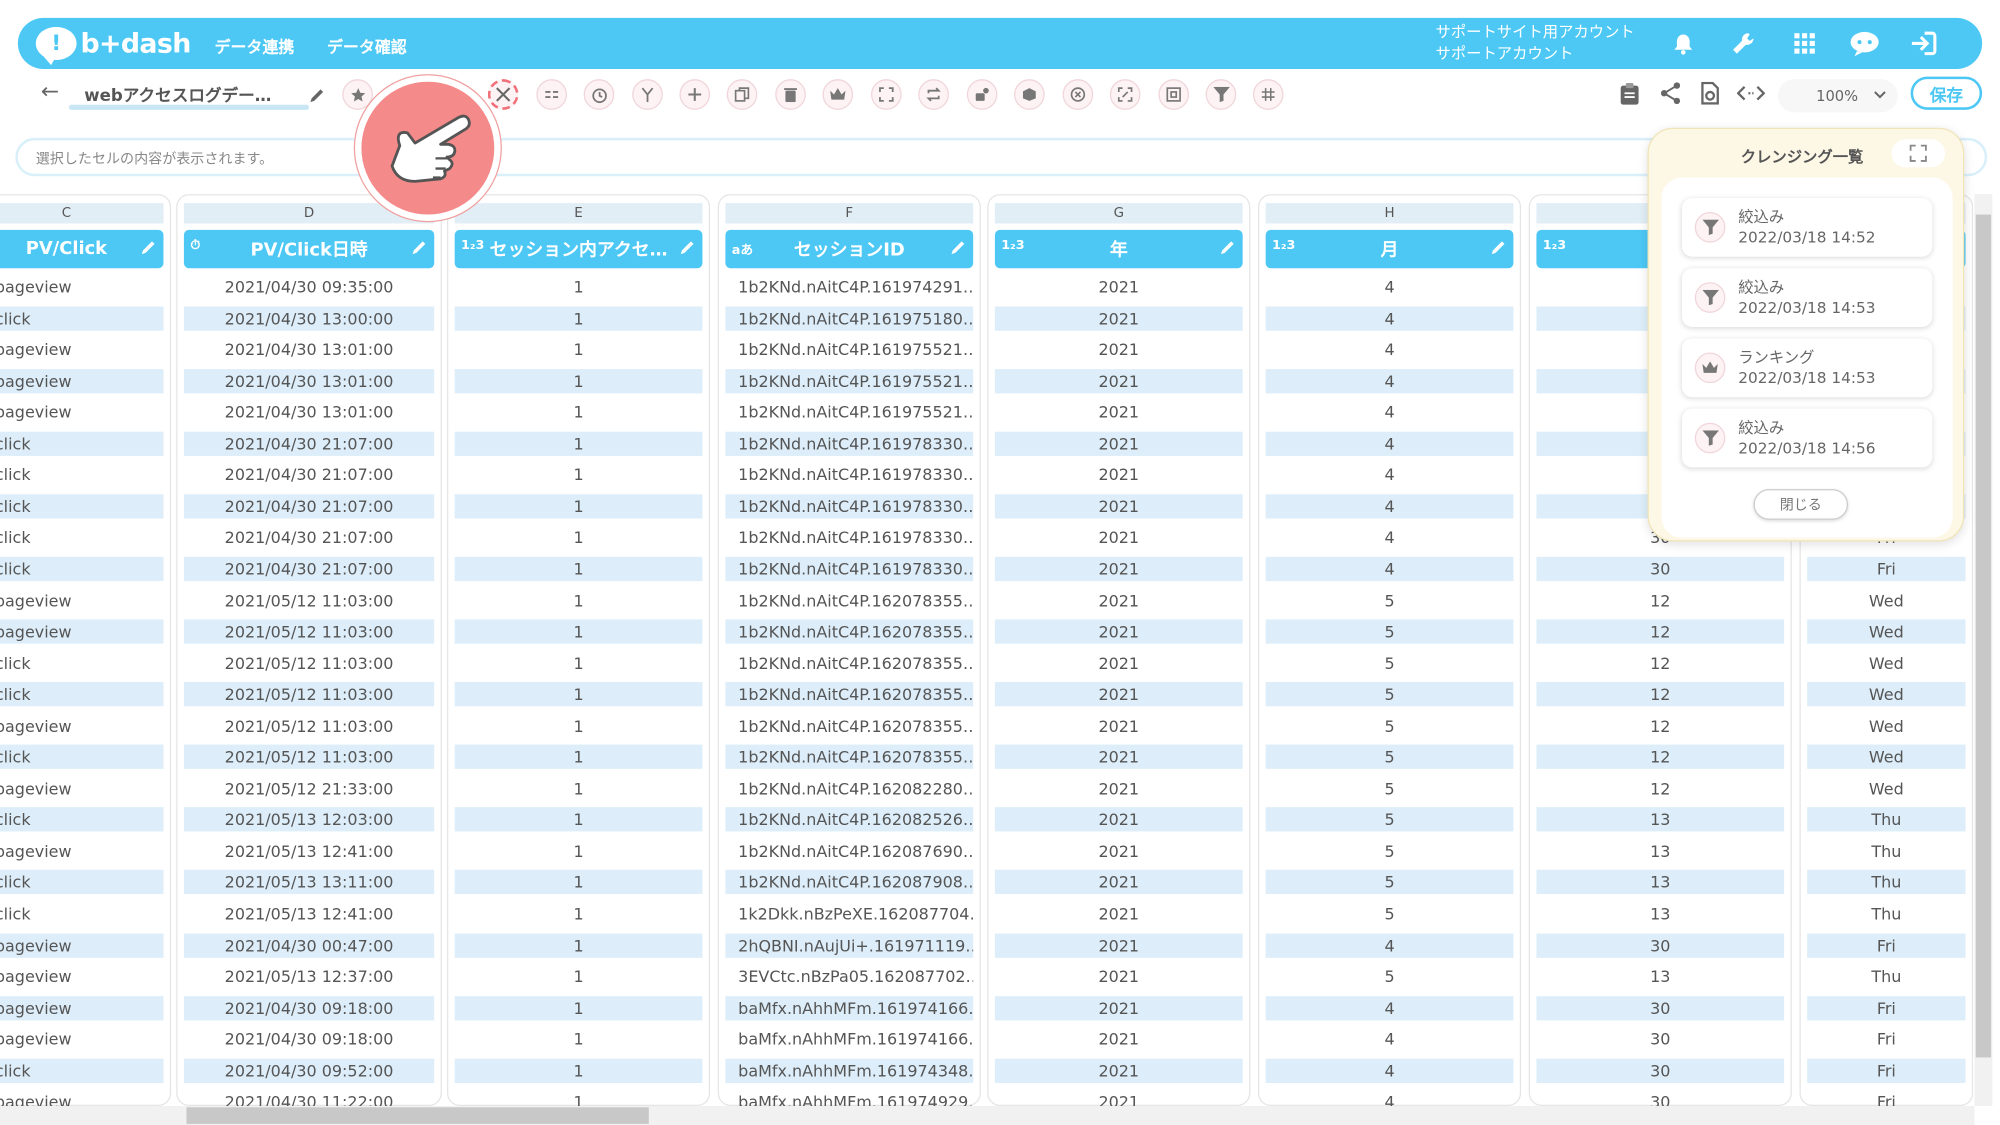 Image resolution: width=2000 pixels, height=1125 pixels. I want to click on table-cell: 13, so click(1660, 819).